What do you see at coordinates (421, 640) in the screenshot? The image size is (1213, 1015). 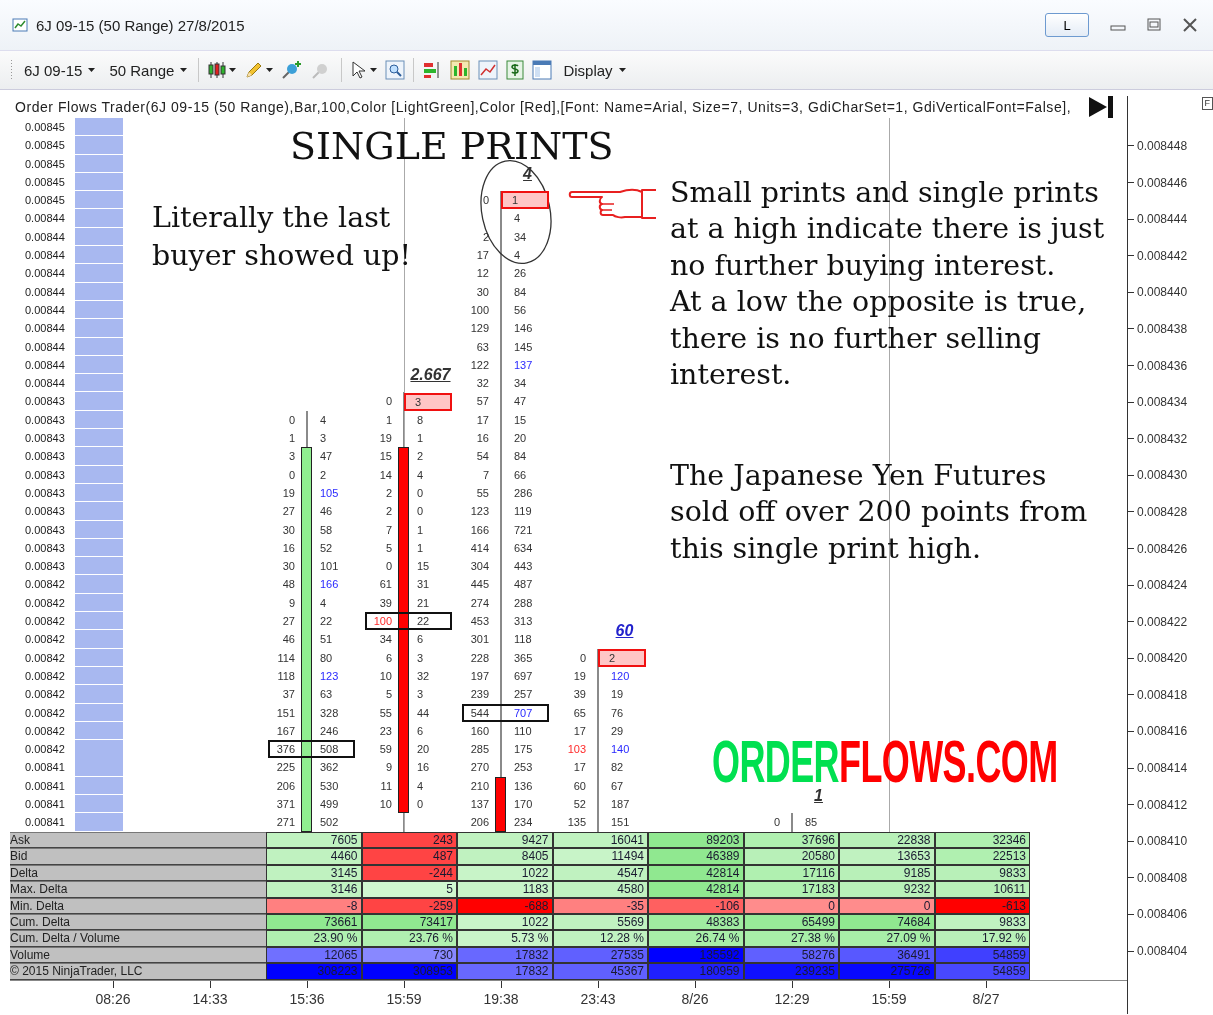 I see `ask-volume: 6` at bounding box center [421, 640].